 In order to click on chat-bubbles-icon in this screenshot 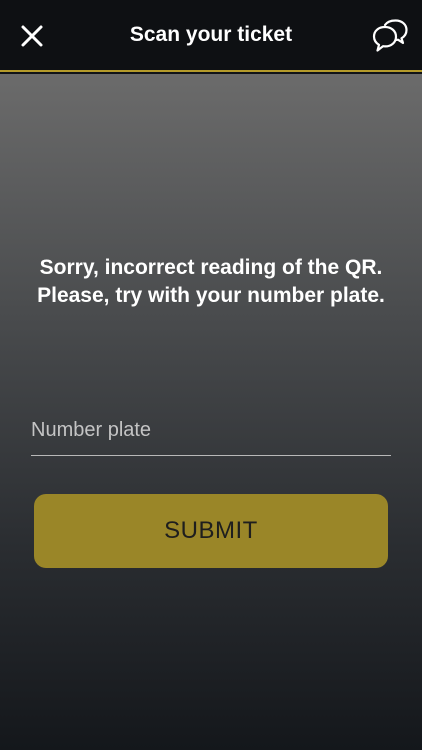, I will do `click(390, 35)`.